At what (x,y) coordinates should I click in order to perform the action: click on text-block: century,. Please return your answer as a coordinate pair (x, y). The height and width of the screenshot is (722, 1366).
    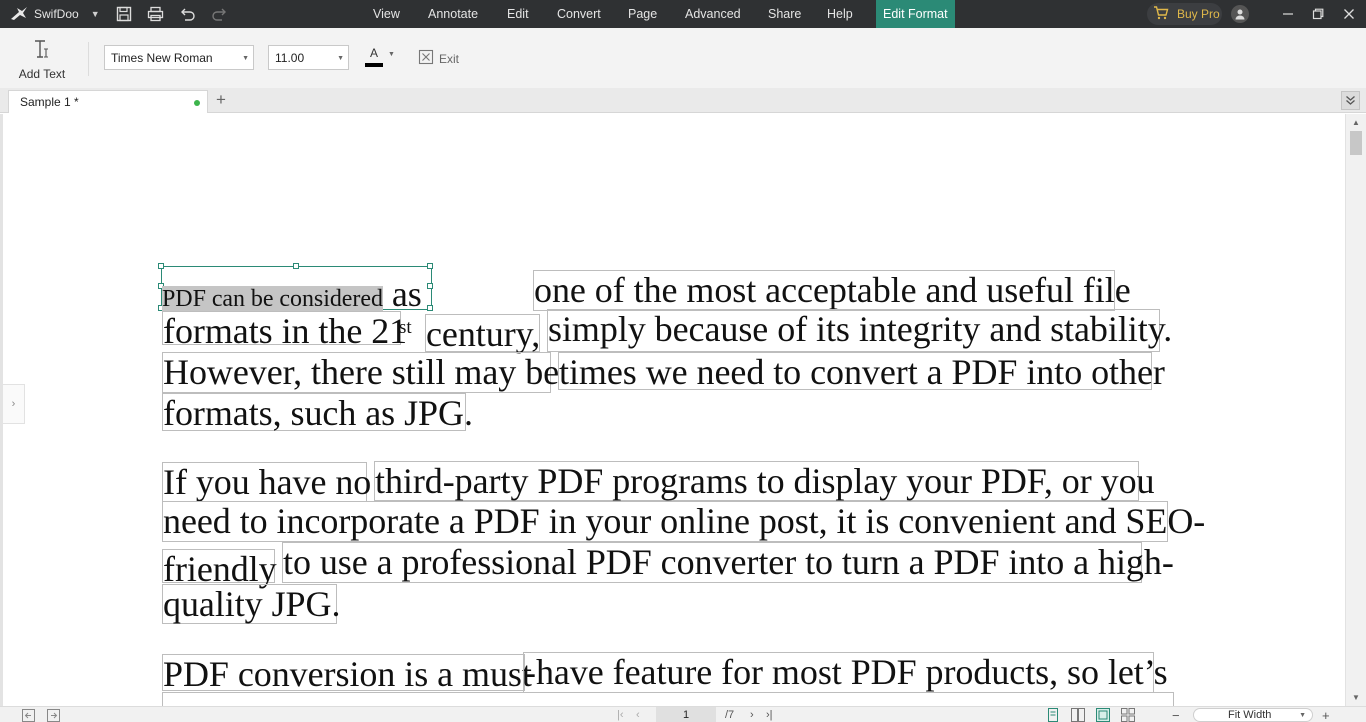
    Looking at the image, I should click on (483, 334).